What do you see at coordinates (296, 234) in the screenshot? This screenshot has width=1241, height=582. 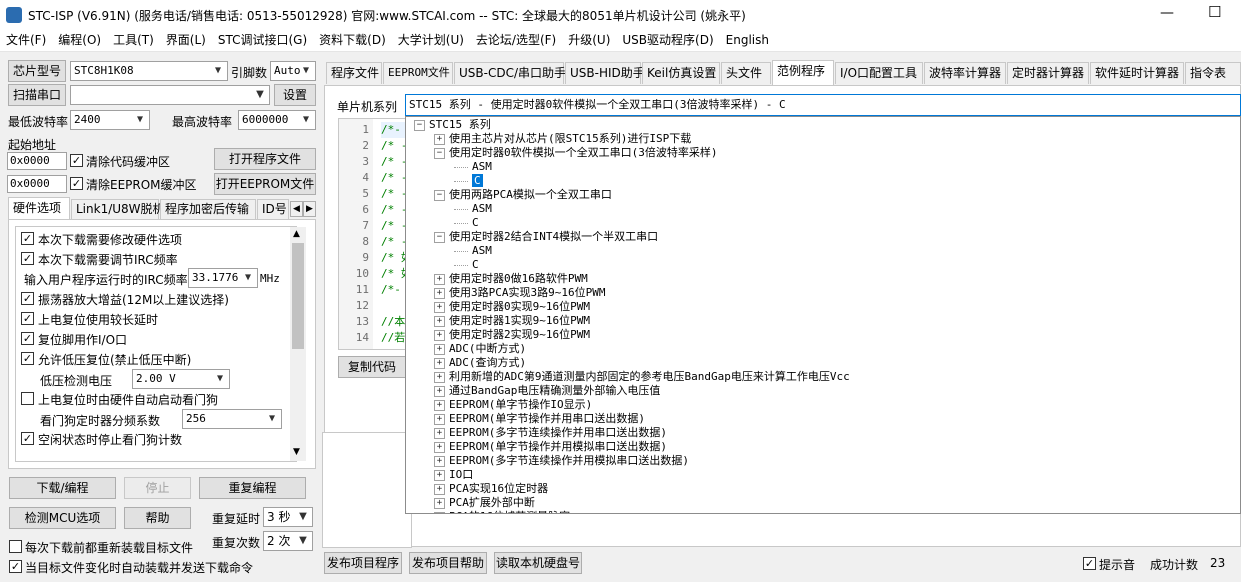 I see `scroll-up-icon: ▲` at bounding box center [296, 234].